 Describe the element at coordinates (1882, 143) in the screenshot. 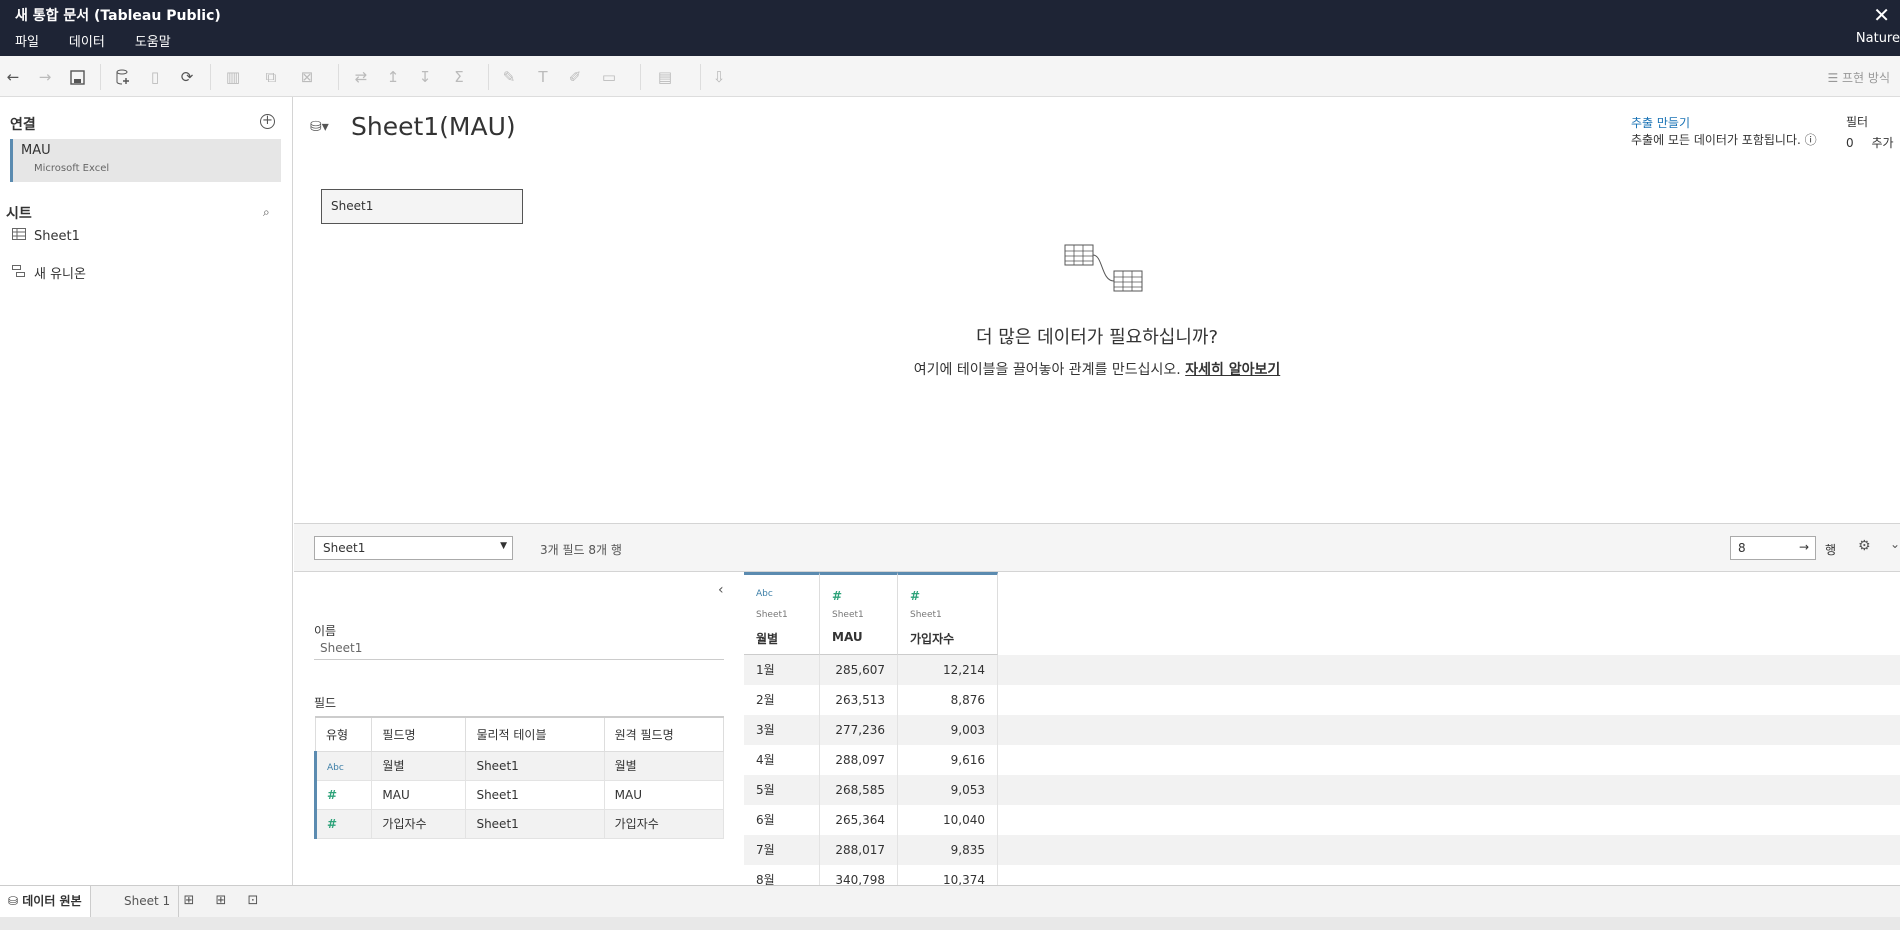

I see `filter-add-link: 추가` at that location.